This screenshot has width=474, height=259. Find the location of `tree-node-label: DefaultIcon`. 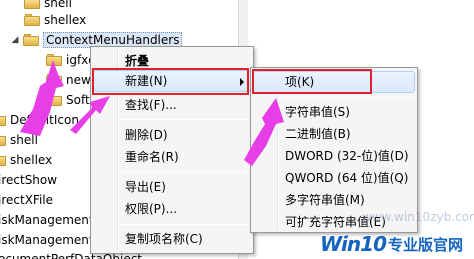

tree-node-label: DefaultIcon is located at coordinates (44, 120).